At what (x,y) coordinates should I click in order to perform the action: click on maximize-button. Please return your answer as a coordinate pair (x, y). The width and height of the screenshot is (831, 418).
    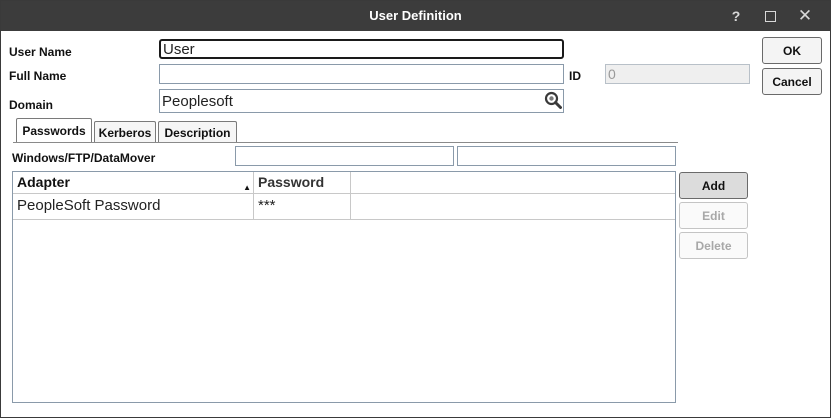
    Looking at the image, I should click on (770, 16).